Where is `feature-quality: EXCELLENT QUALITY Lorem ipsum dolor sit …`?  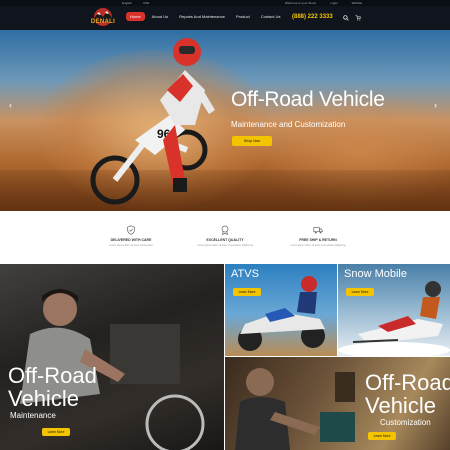
feature-quality: EXCELLENT QUALITY Lorem ipsum dolor sit … is located at coordinates (225, 236).